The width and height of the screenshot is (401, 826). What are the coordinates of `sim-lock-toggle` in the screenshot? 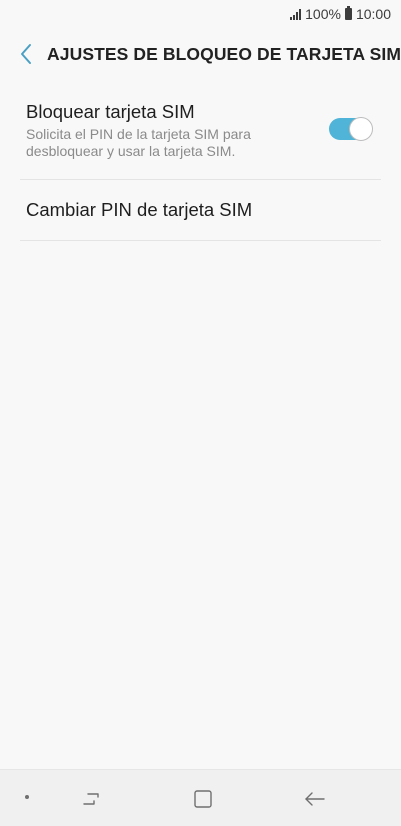 It's located at (351, 129).